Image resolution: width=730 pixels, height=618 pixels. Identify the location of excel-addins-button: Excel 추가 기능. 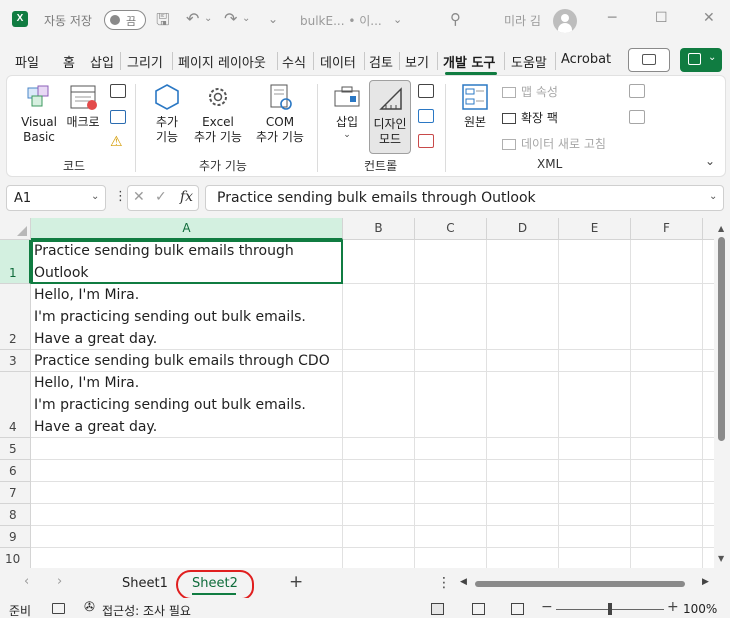
(218, 113).